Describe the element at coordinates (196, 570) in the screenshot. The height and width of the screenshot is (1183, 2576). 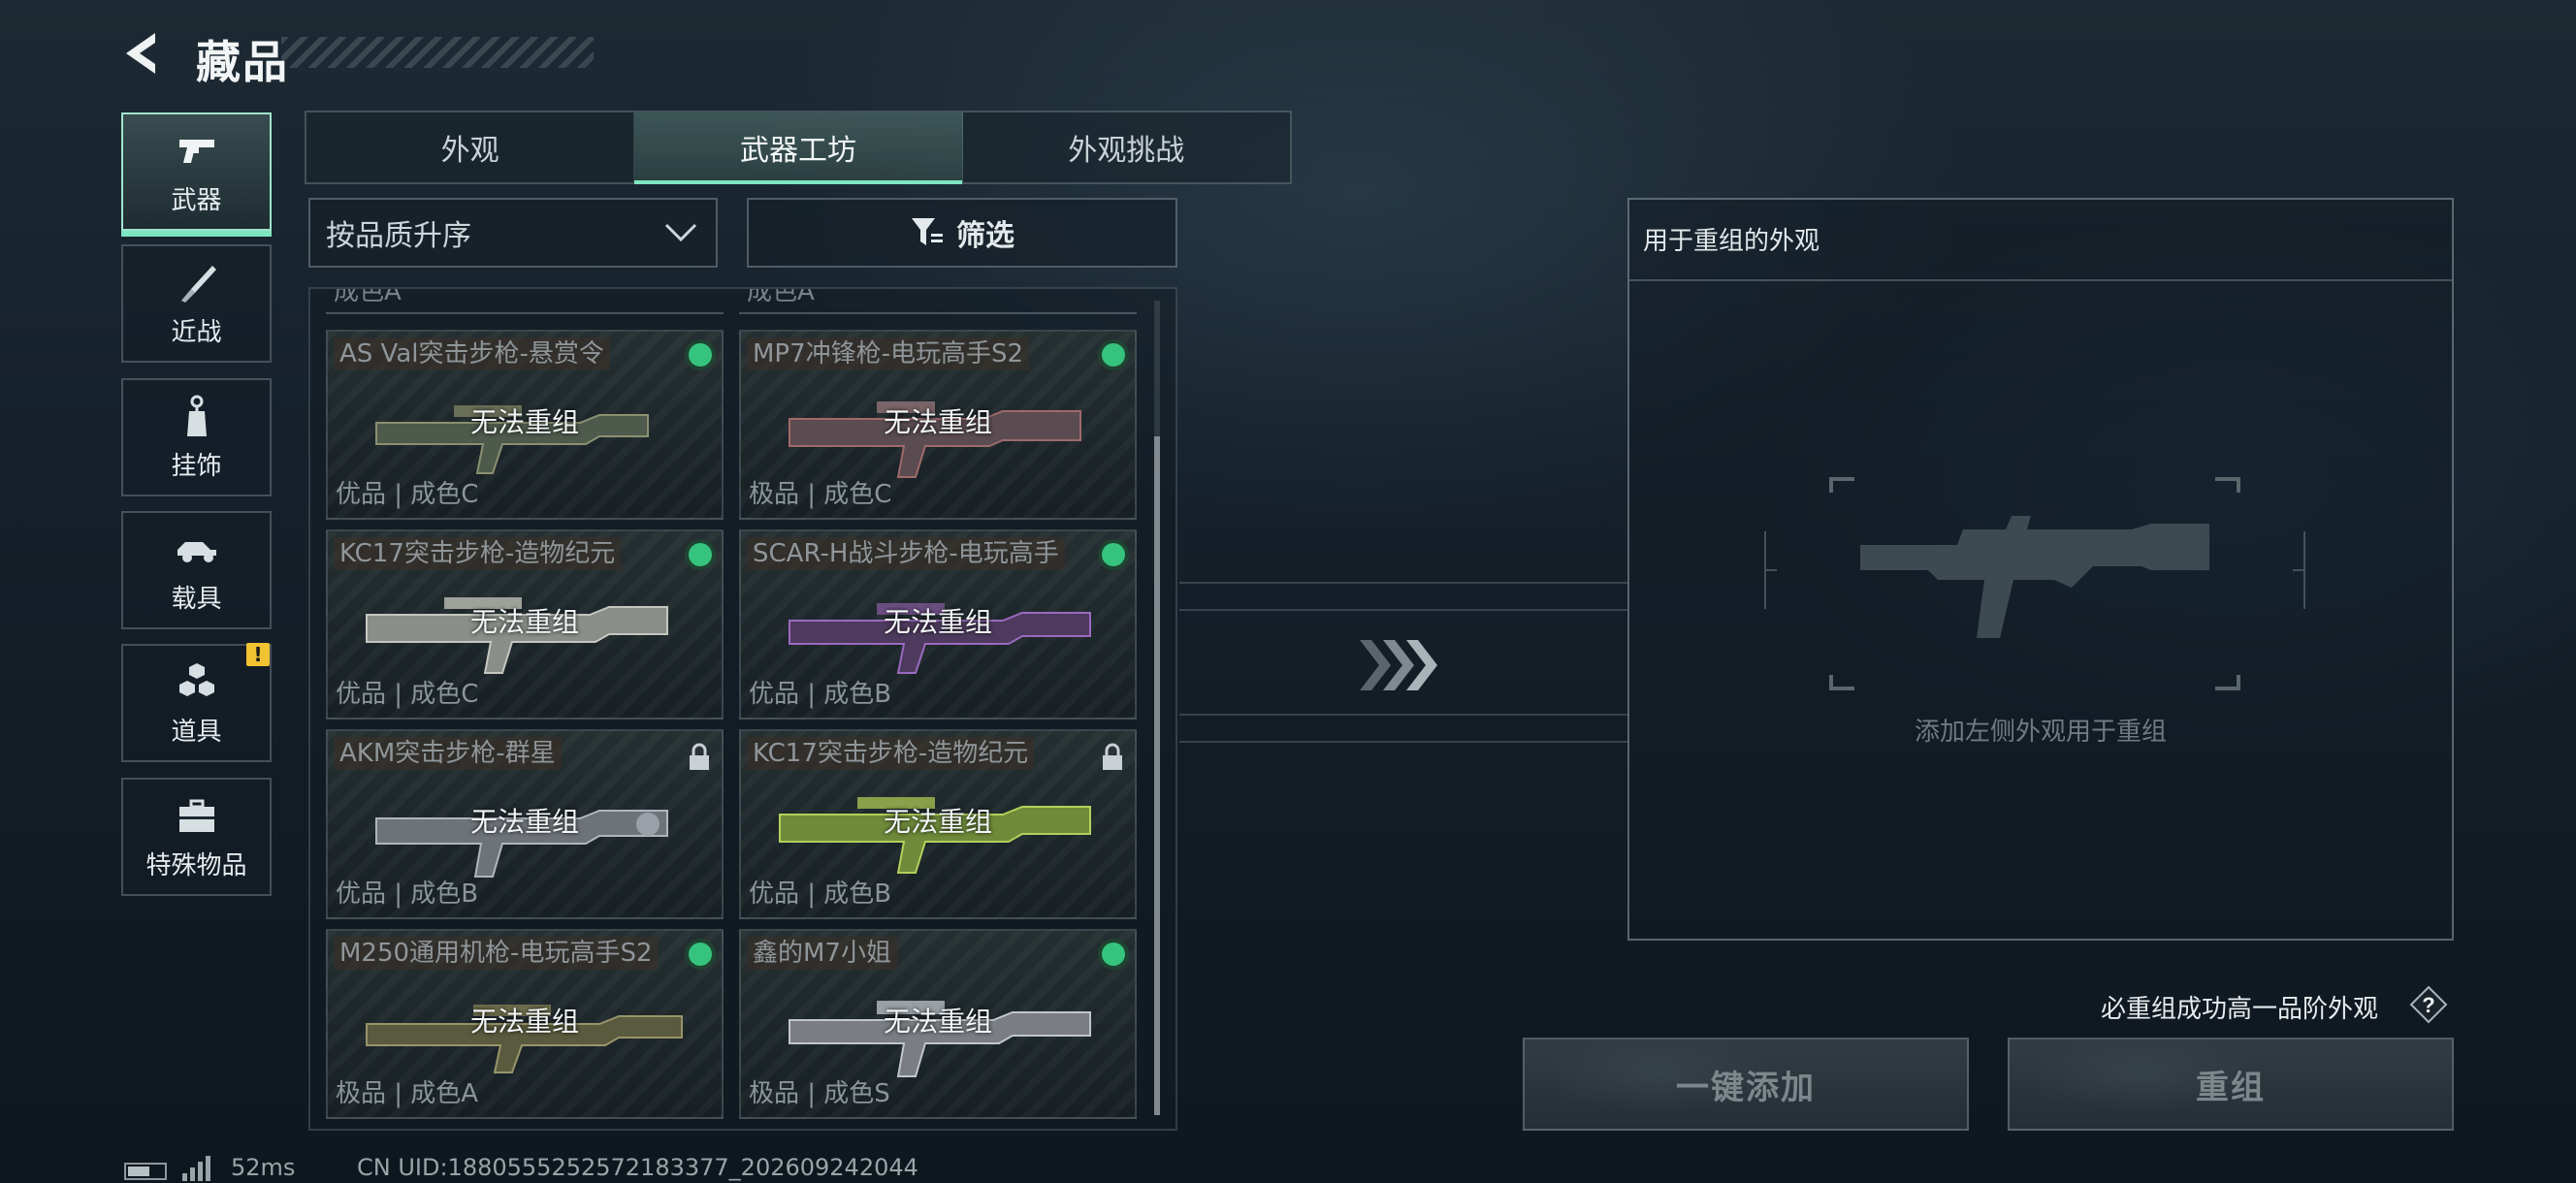
I see `category-vehicles: 载具` at that location.